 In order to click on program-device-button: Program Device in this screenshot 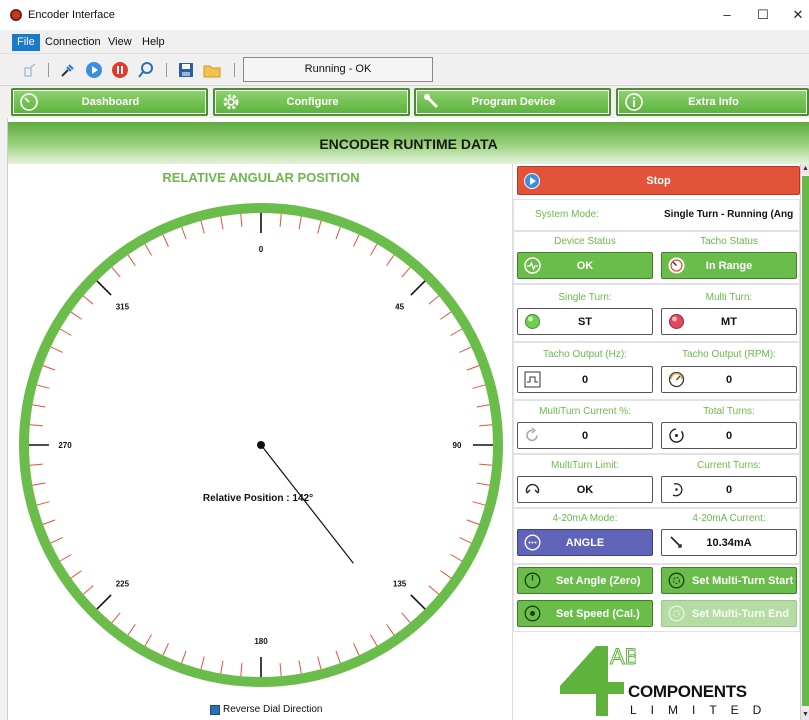, I will do `click(512, 102)`.